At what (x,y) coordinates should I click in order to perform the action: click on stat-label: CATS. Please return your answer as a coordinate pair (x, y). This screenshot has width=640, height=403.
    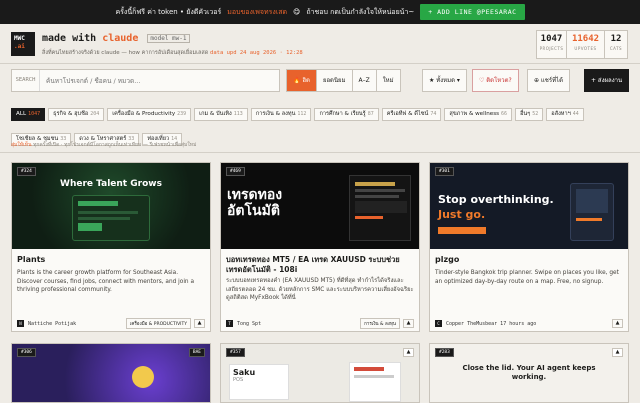
    Looking at the image, I should click on (616, 48).